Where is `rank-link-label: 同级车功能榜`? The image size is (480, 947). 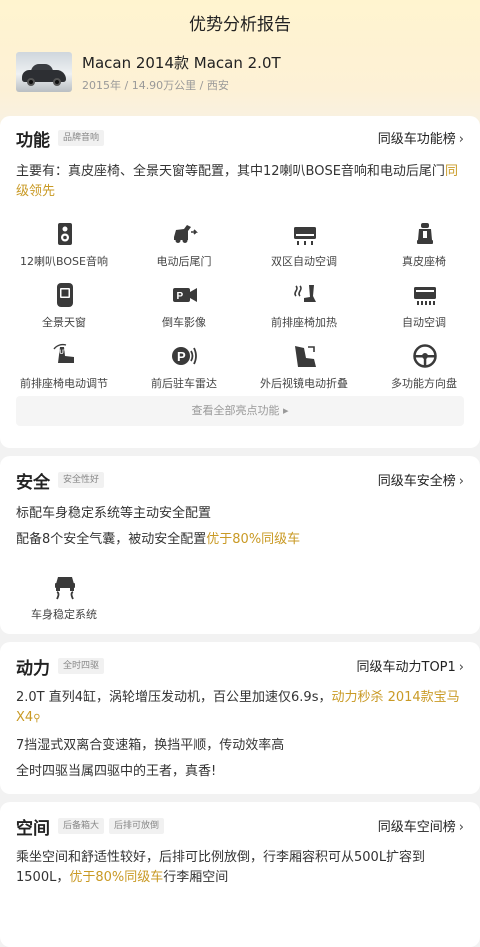
rank-link-label: 同级车功能榜 is located at coordinates (416, 139).